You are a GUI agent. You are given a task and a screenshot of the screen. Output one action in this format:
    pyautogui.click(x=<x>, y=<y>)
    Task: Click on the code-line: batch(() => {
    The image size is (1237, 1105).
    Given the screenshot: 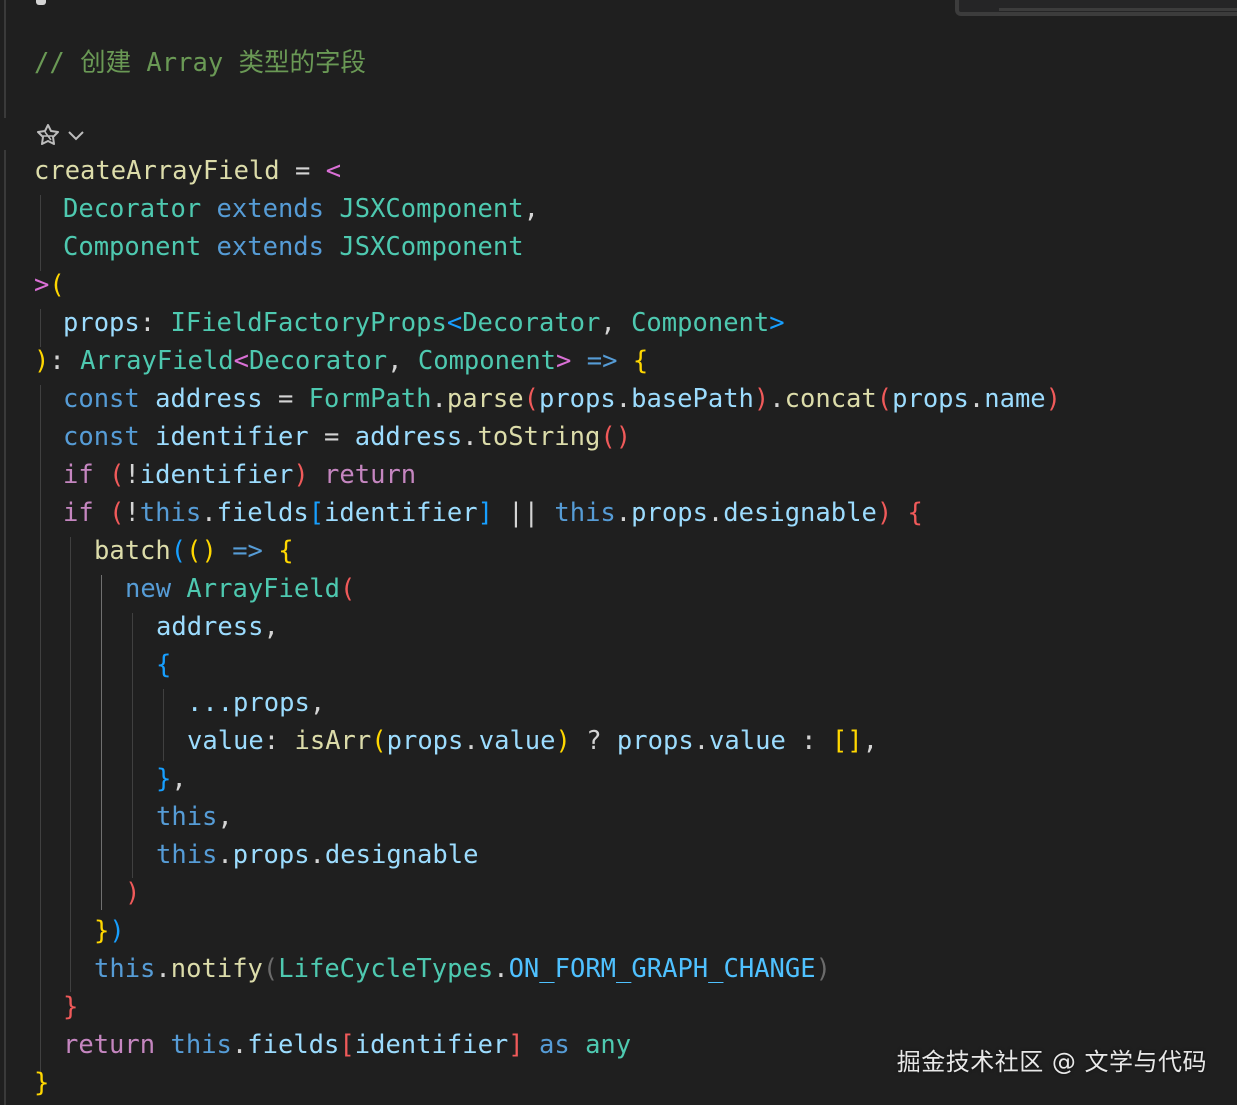 What is the action you would take?
    pyautogui.click(x=194, y=551)
    